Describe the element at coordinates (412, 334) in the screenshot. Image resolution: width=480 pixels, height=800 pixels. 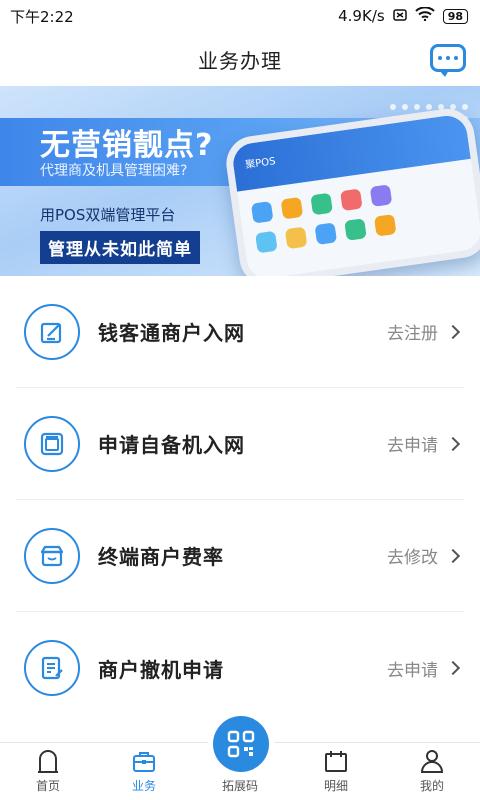
I see `service-action-text: 去注册` at that location.